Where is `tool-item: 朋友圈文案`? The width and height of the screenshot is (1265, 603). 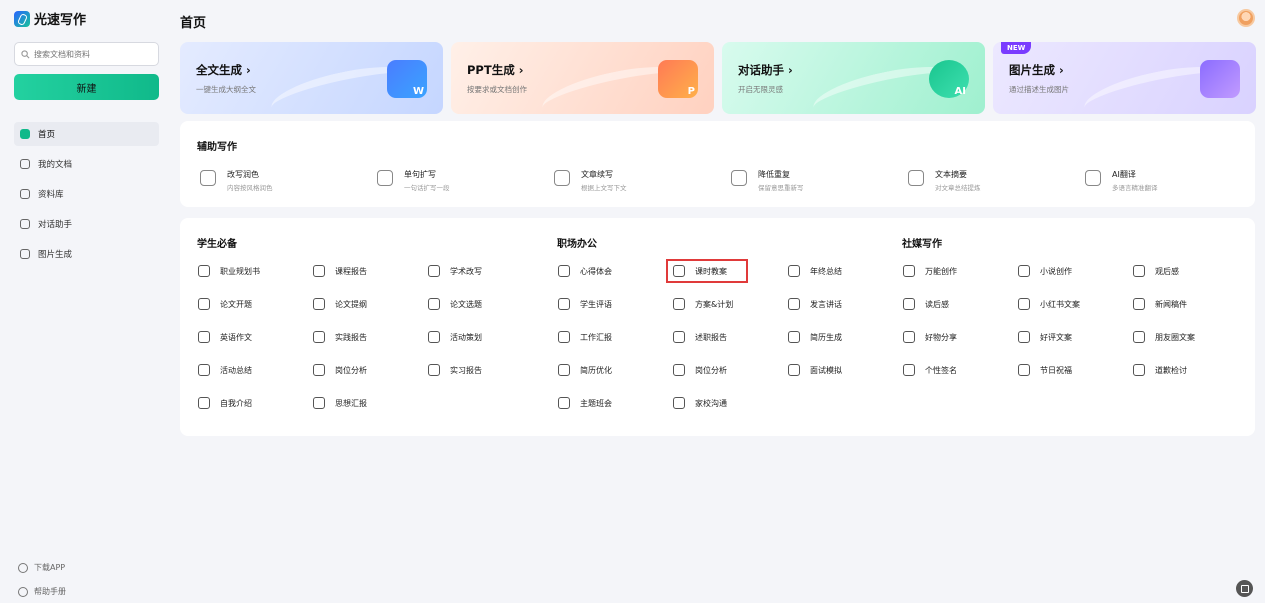 tool-item: 朋友圈文案 is located at coordinates (1189, 337).